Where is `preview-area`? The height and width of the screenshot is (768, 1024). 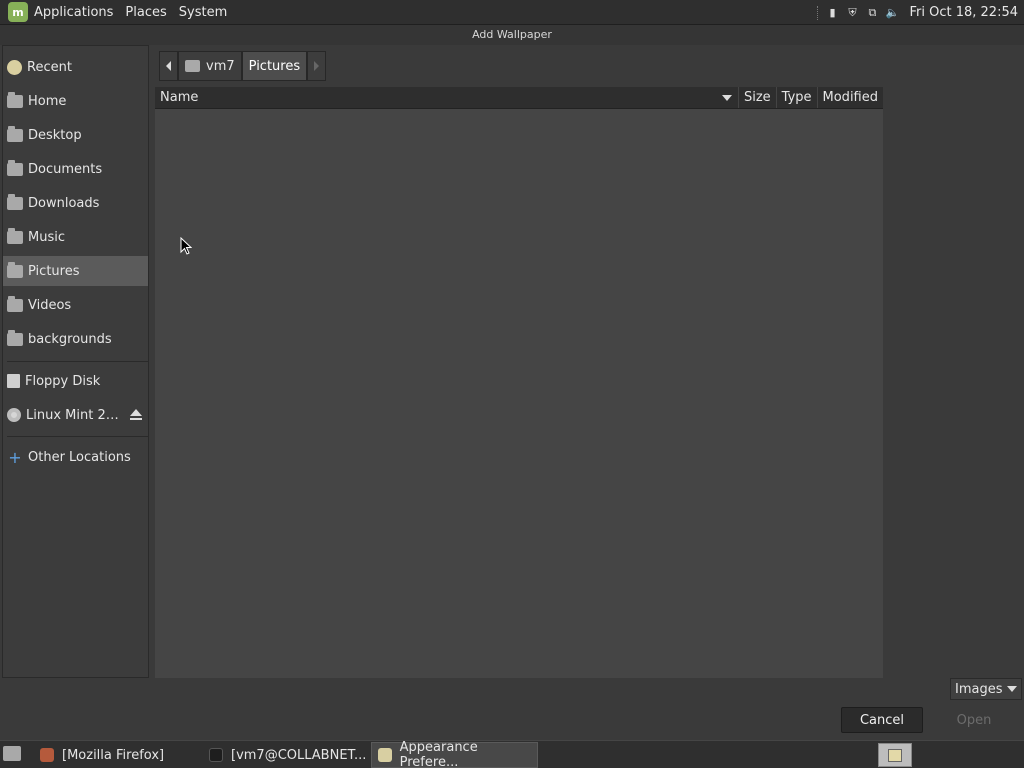 preview-area is located at coordinates (953, 382).